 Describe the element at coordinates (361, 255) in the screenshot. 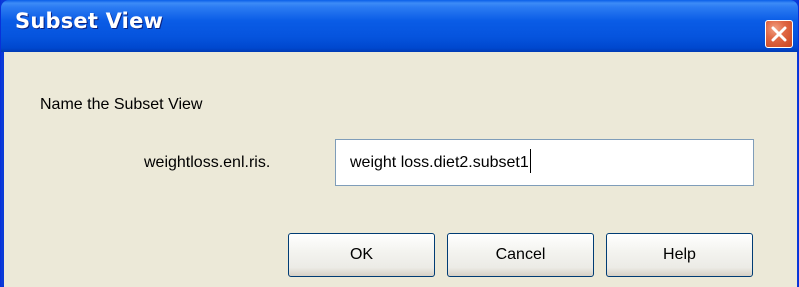

I see `ok-button: OK` at that location.